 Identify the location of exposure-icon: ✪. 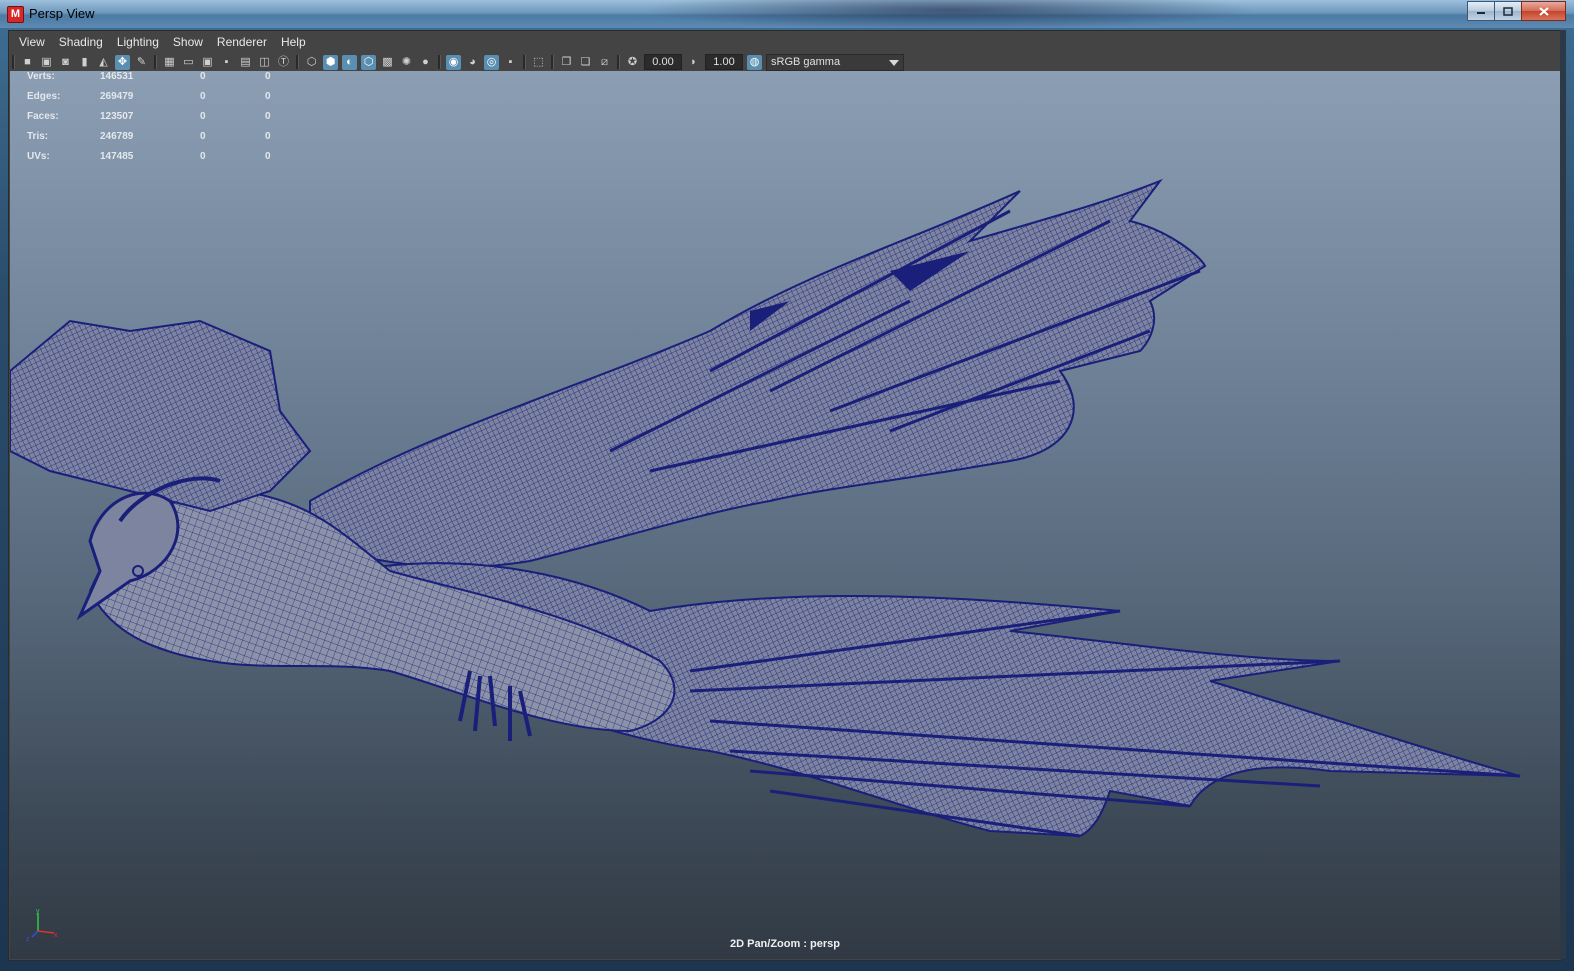
(632, 62).